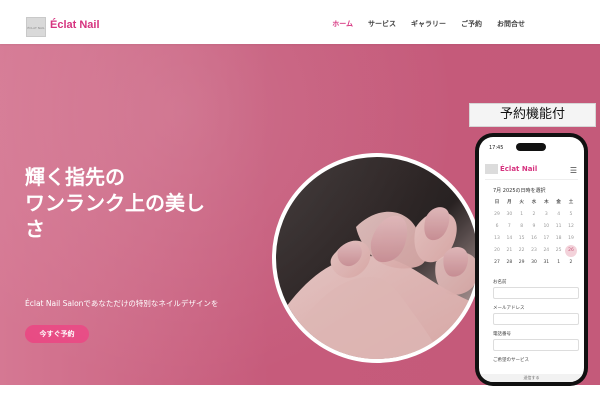 The height and width of the screenshot is (400, 600). Describe the element at coordinates (573, 170) in the screenshot. I see `hamburger-menu-icon: ☰` at that location.